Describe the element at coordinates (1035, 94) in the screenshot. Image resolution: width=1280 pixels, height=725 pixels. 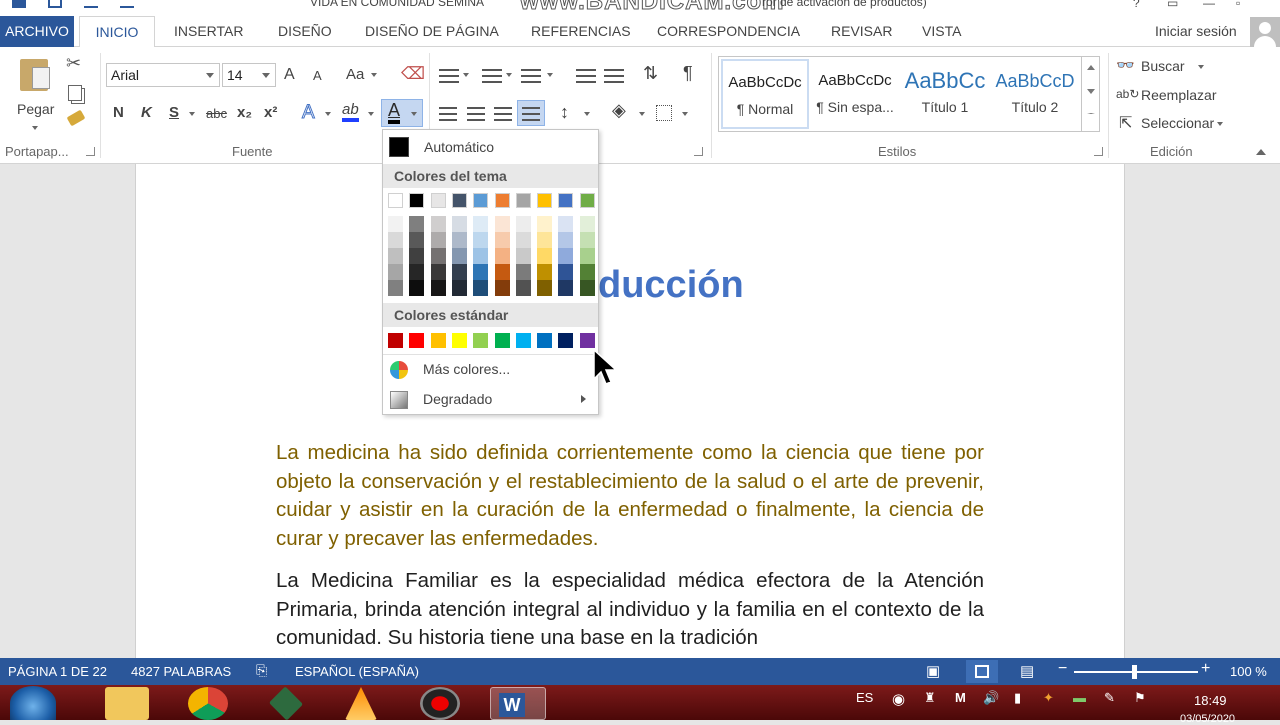
I see `style-titulo-2: AaBbCcD Título 2` at that location.